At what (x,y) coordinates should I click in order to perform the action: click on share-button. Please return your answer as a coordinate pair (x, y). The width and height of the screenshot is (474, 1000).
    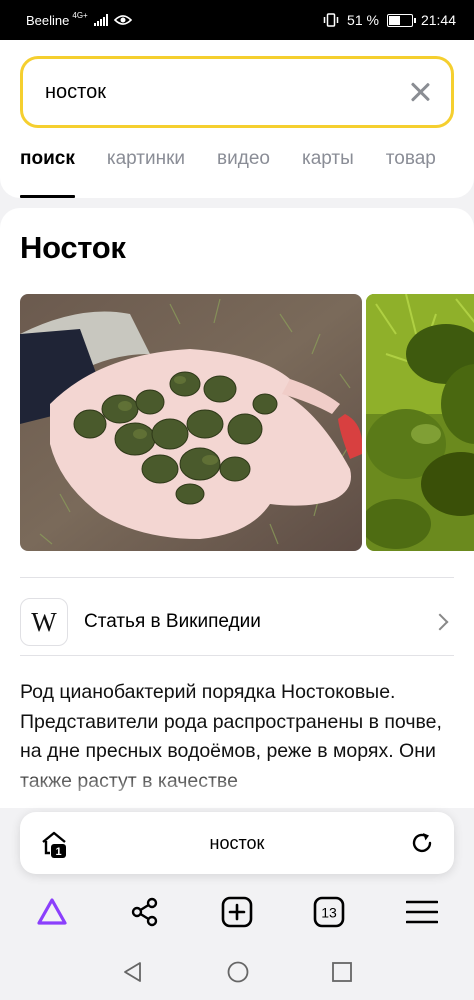
    Looking at the image, I should click on (145, 912).